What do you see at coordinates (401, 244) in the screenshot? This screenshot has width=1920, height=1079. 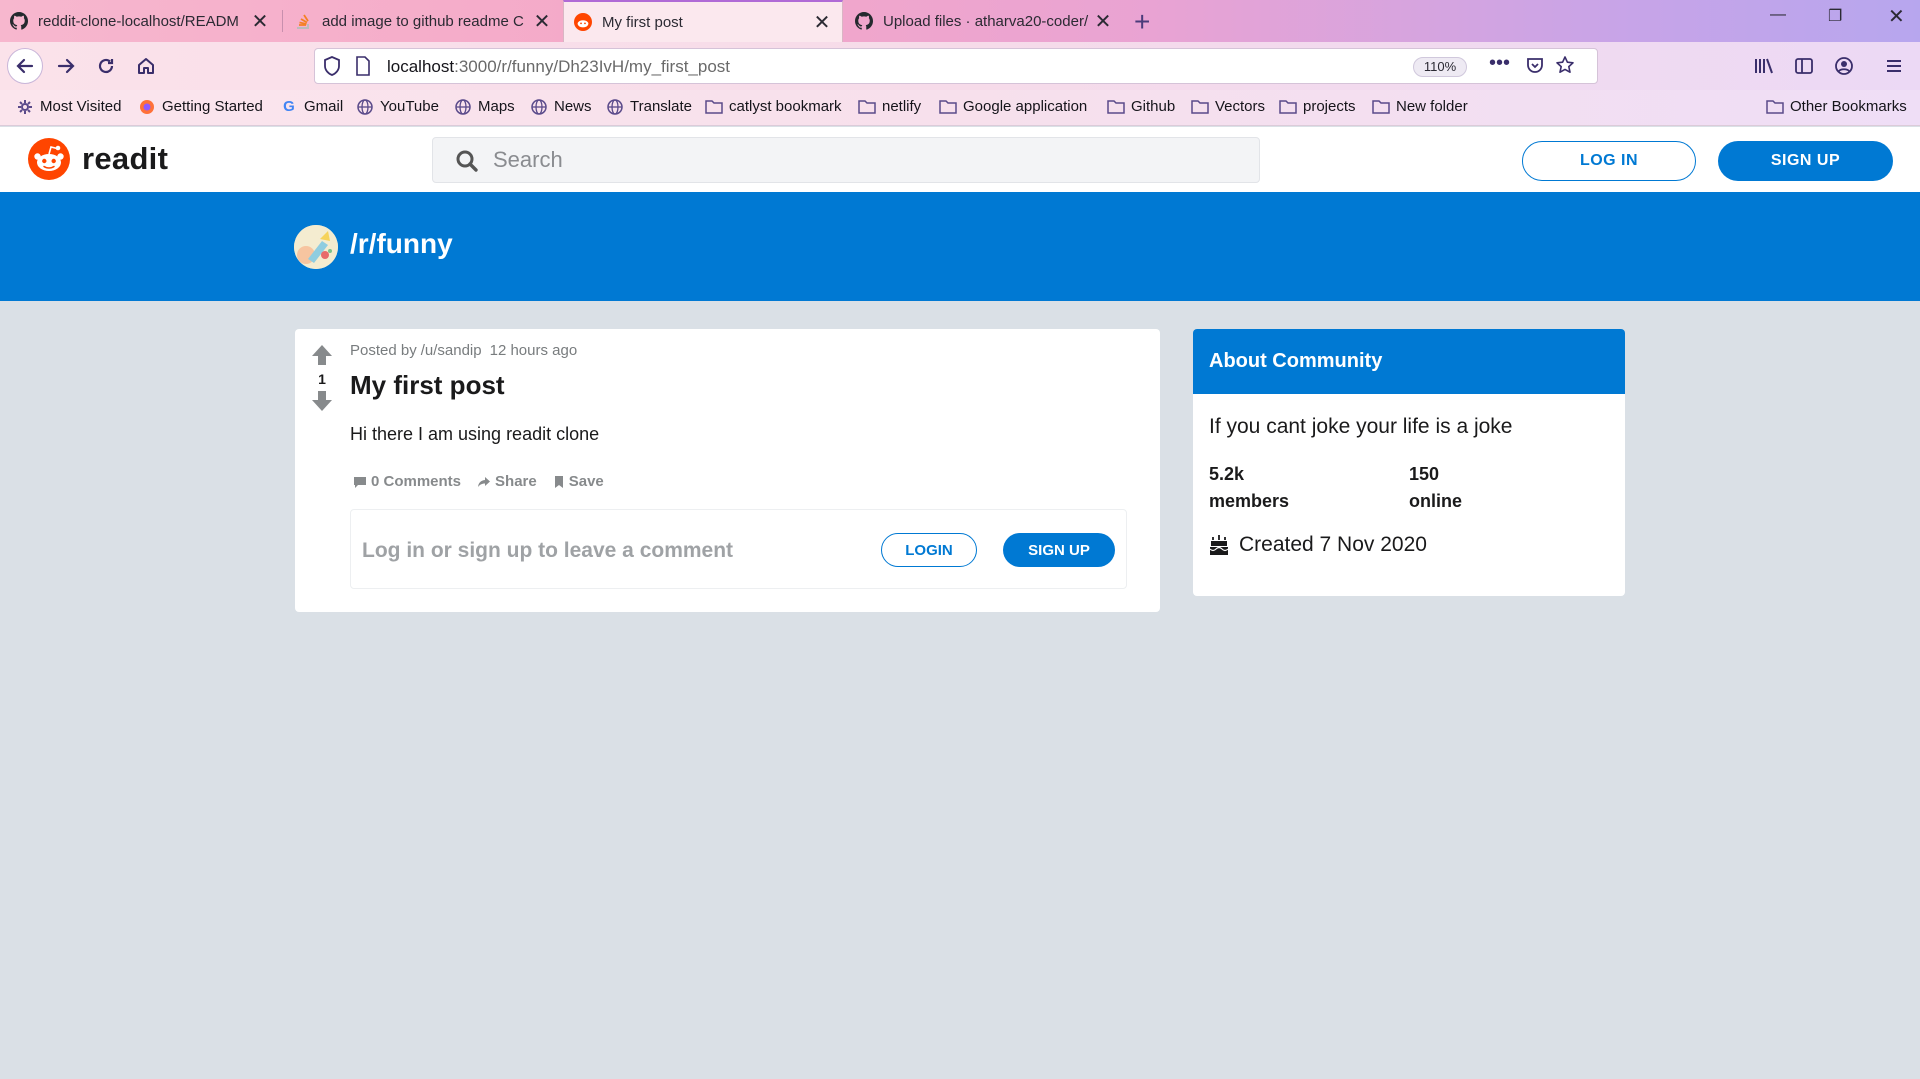 I see `subreddit-name: /r/funny` at bounding box center [401, 244].